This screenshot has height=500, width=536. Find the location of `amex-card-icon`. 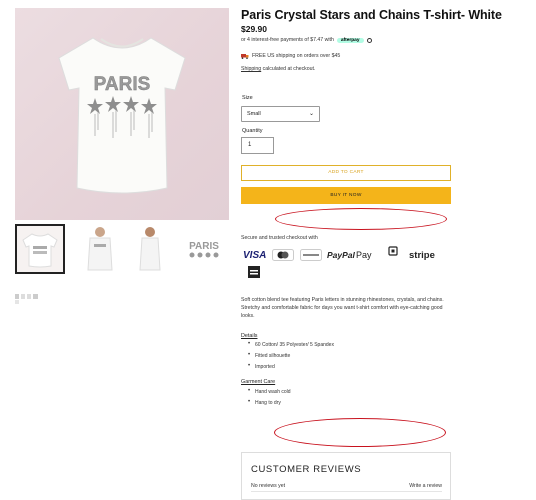

amex-card-icon is located at coordinates (254, 272).